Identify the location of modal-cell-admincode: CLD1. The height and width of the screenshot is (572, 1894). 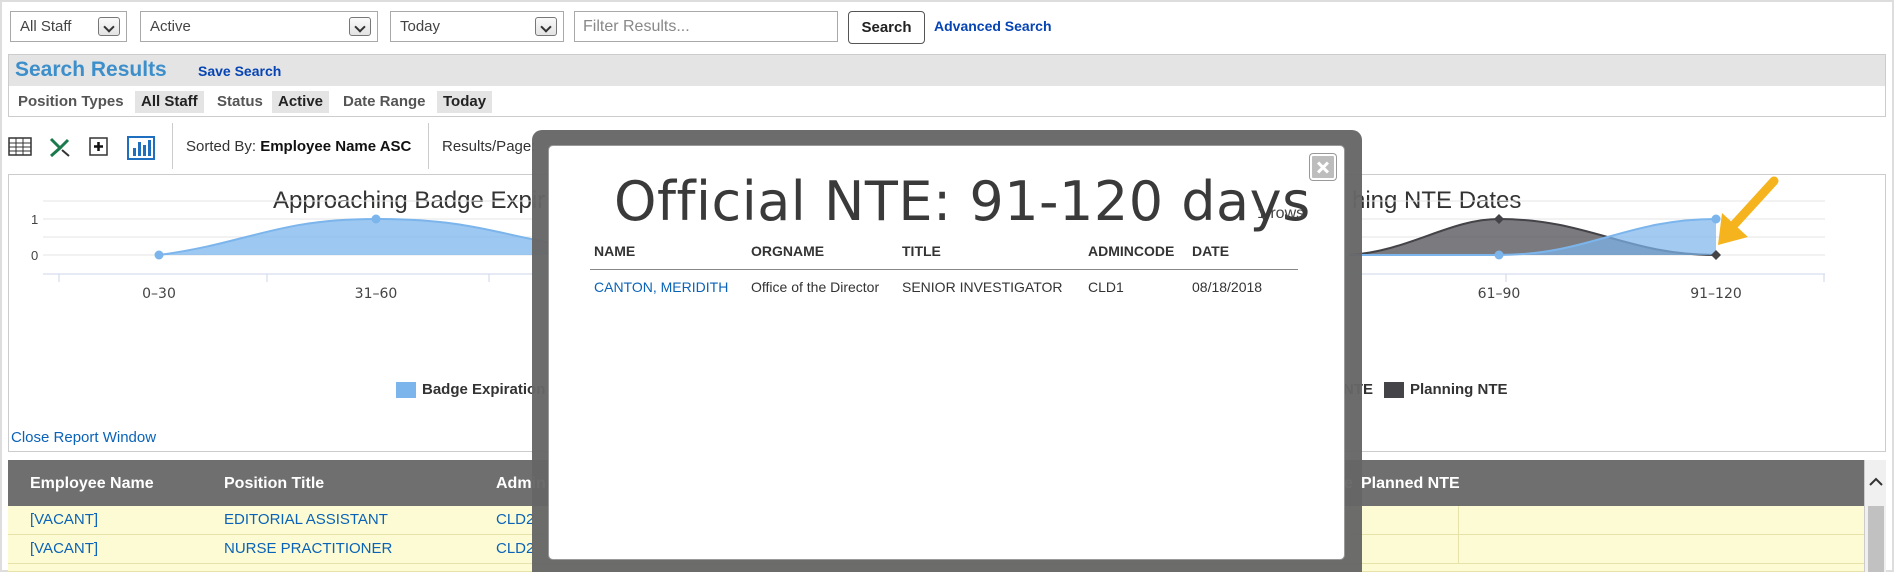
(1106, 287).